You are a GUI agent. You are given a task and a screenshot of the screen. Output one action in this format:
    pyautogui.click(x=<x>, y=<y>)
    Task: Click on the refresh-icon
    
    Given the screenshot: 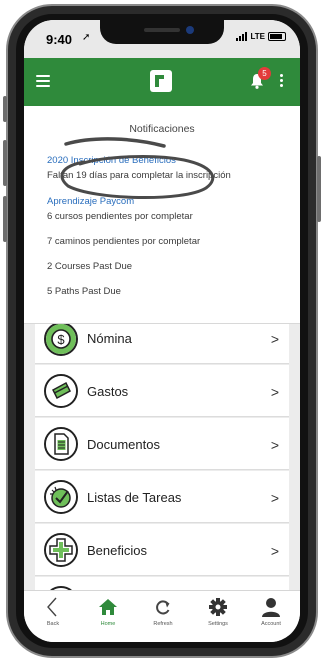 What is the action you would take?
    pyautogui.click(x=163, y=607)
    